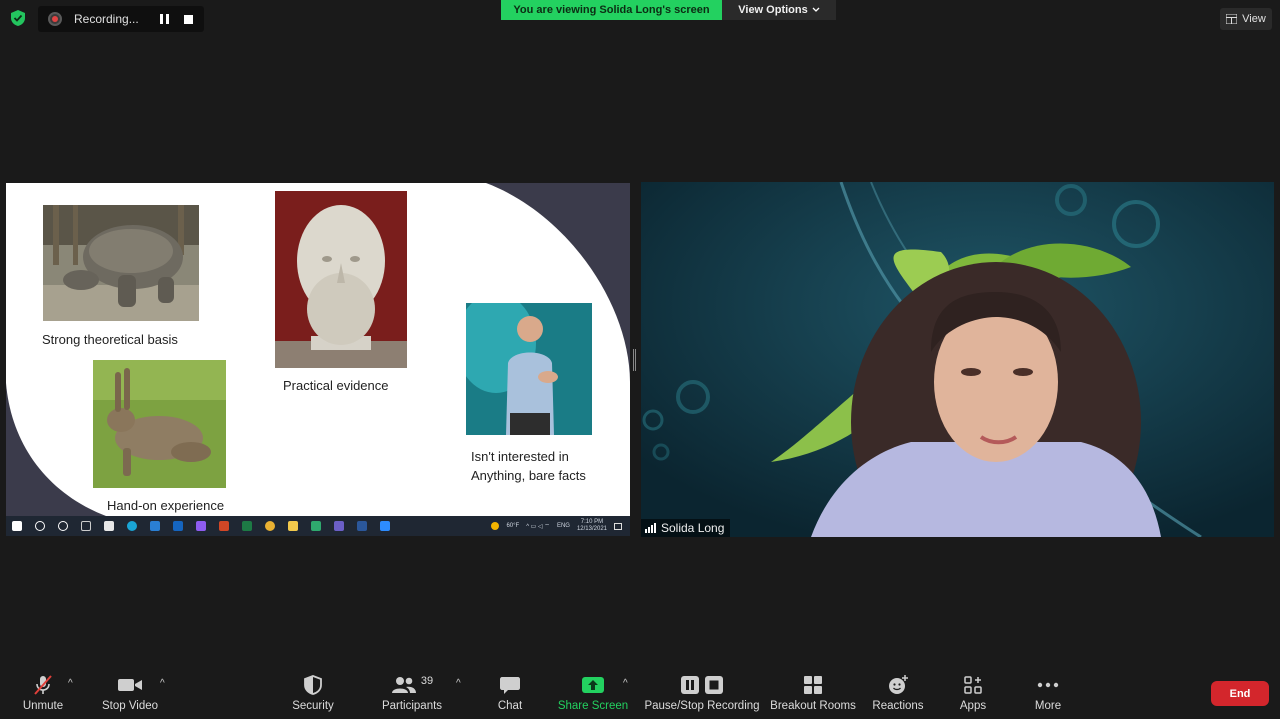  What do you see at coordinates (132, 526) in the screenshot?
I see `edge-icon` at bounding box center [132, 526].